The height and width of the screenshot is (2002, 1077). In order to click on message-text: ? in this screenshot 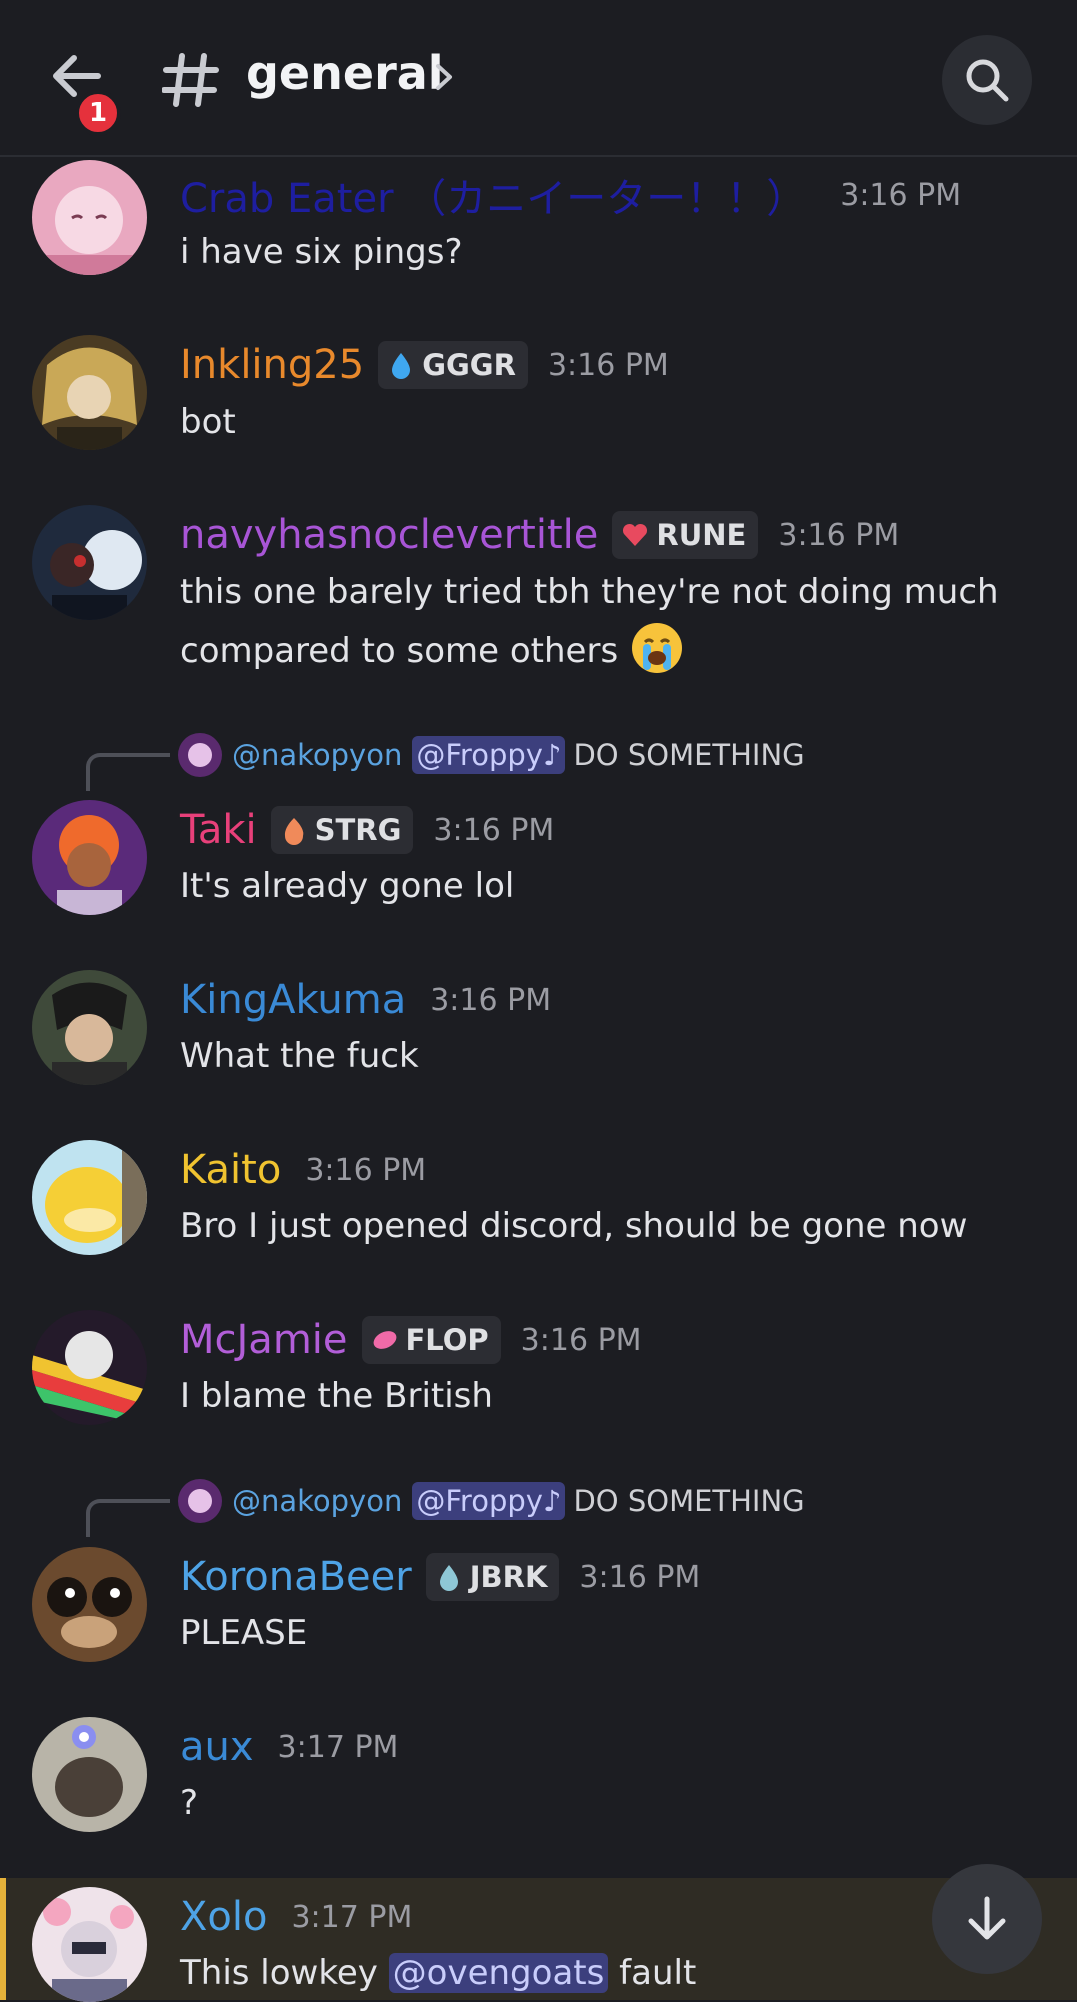, I will do `click(189, 1803)`.